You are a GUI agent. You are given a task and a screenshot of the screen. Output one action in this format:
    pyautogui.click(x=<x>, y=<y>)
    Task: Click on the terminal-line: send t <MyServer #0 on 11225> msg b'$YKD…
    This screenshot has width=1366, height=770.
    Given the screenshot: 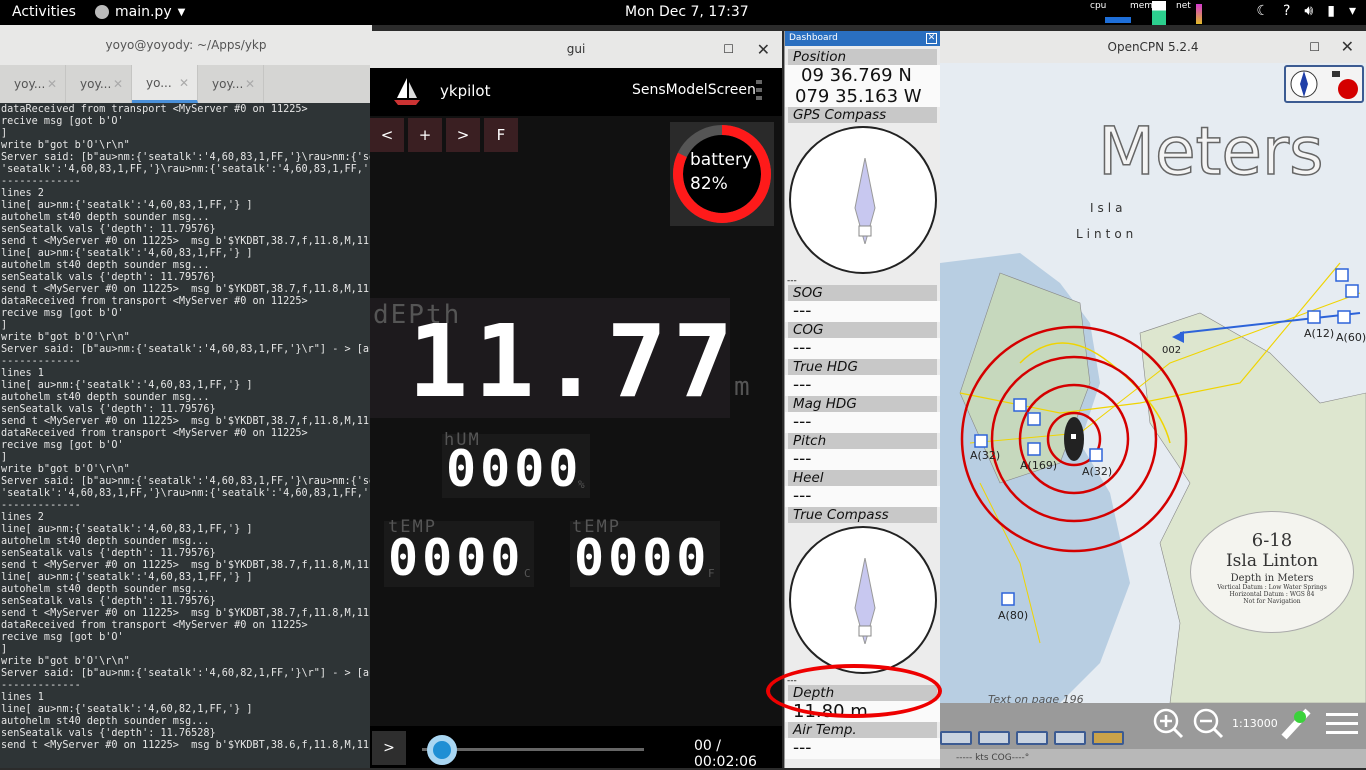 What is the action you would take?
    pyautogui.click(x=186, y=421)
    